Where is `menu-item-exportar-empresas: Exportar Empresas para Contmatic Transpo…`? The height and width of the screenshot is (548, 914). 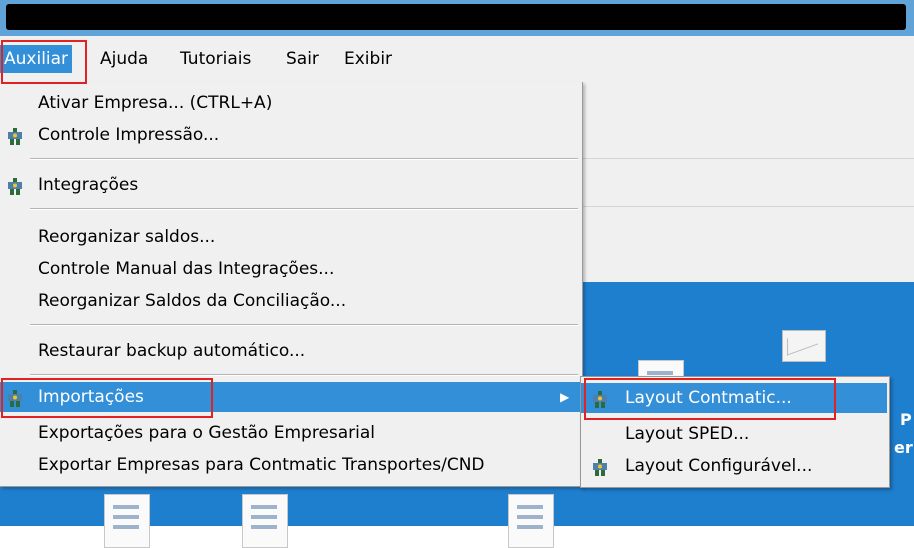
menu-item-exportar-empresas: Exportar Empresas para Contmatic Transpo… is located at coordinates (290, 465).